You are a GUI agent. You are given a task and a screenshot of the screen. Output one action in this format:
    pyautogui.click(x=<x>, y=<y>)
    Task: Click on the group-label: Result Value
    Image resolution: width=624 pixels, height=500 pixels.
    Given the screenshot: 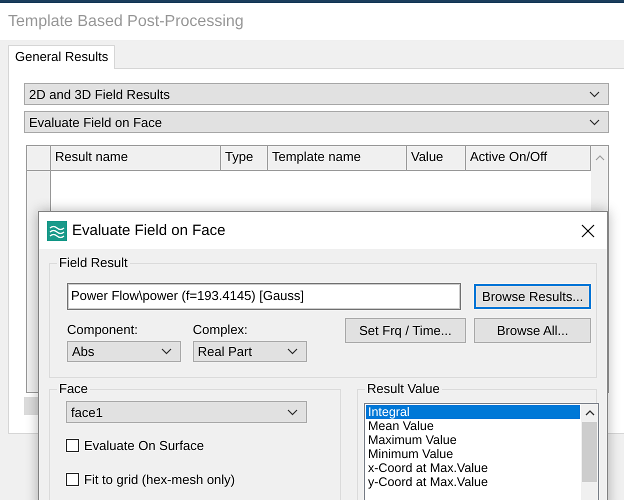 What is the action you would take?
    pyautogui.click(x=403, y=388)
    